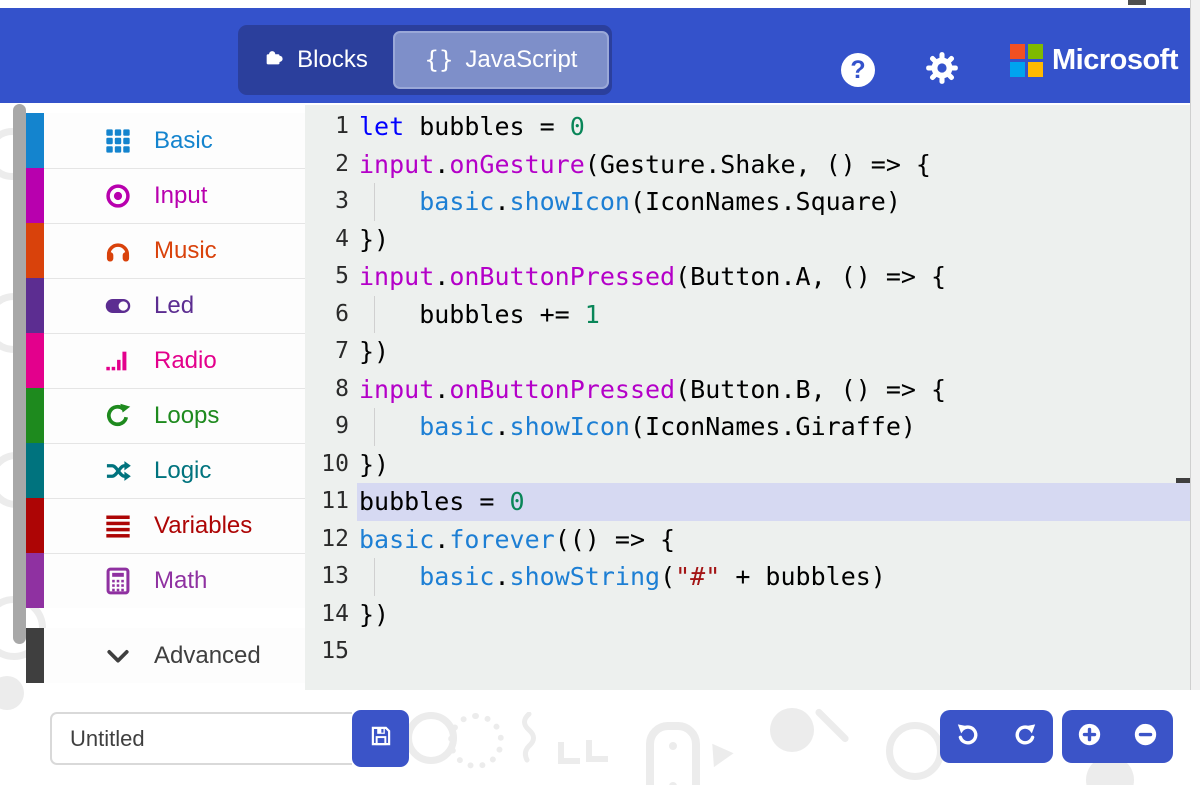 This screenshot has height=785, width=1200. I want to click on sidebar-item-logic: Logic, so click(165, 470).